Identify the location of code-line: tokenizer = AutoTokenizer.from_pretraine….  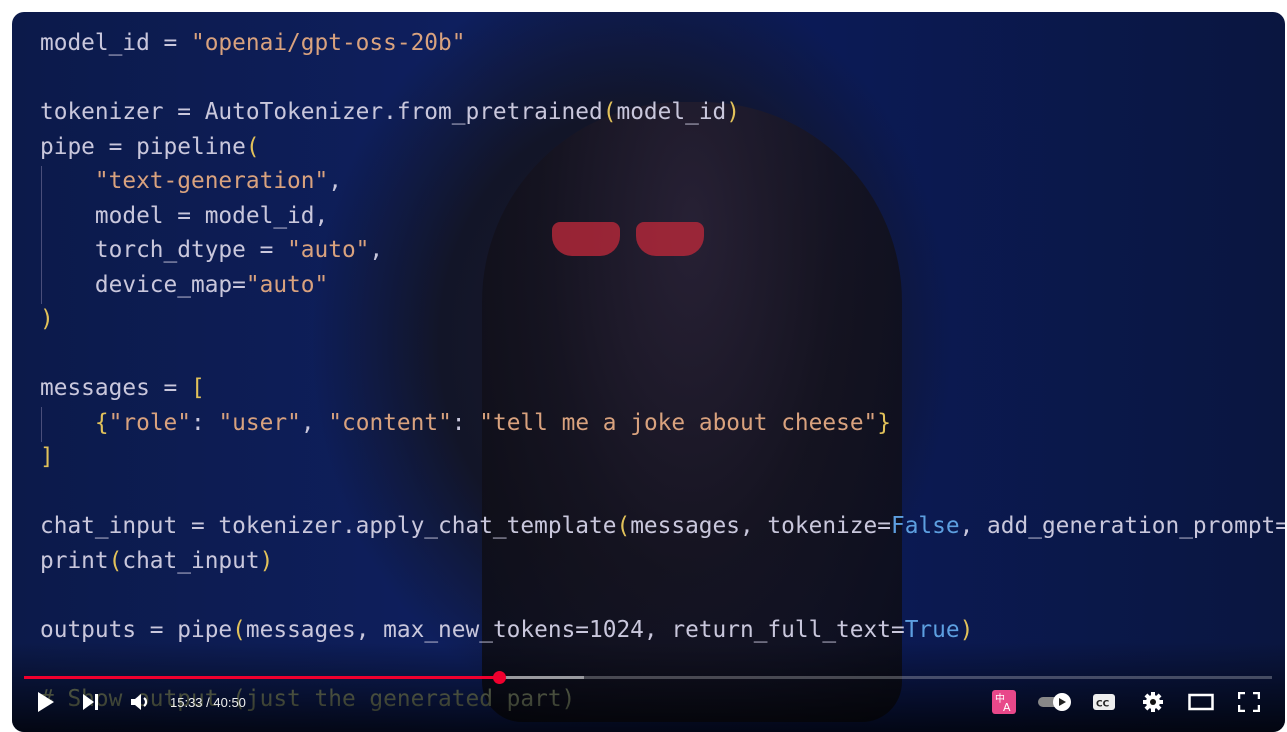
(662, 112).